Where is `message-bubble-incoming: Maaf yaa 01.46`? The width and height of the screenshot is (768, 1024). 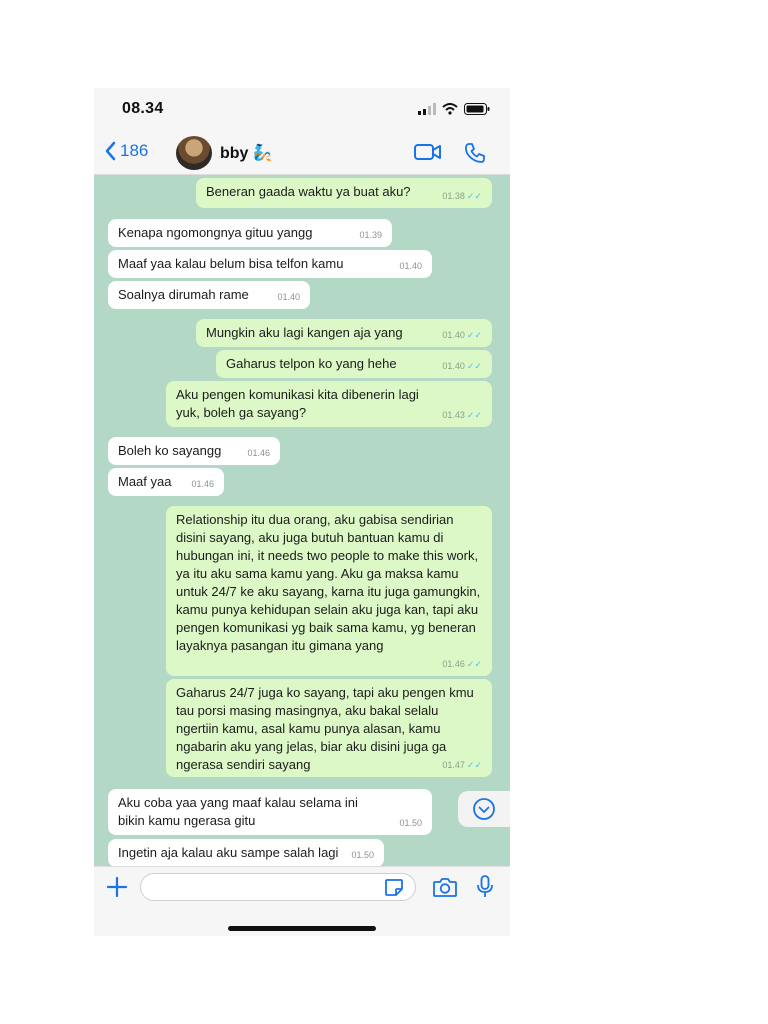 message-bubble-incoming: Maaf yaa 01.46 is located at coordinates (166, 482).